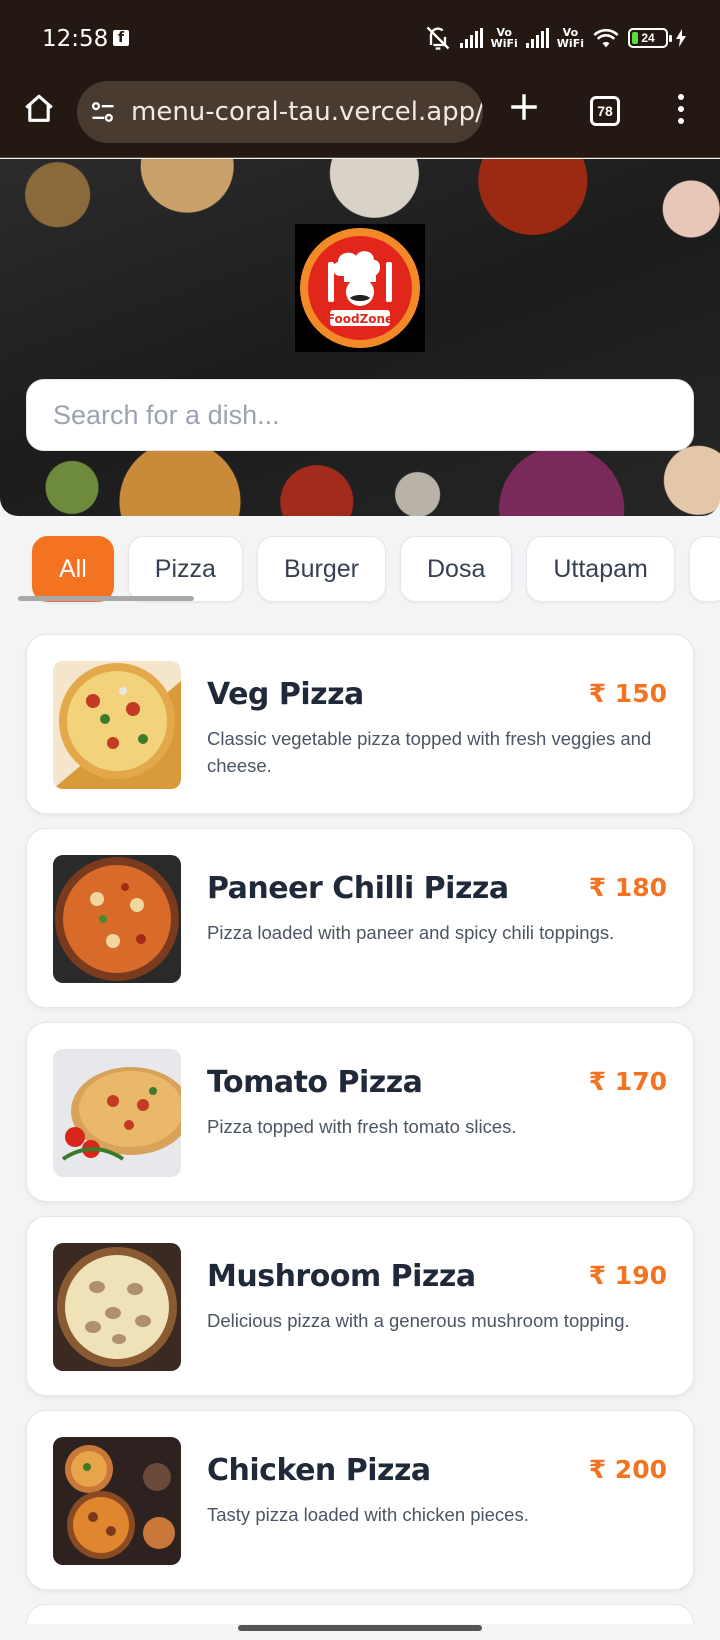 The image size is (720, 1640). Describe the element at coordinates (75, 39) in the screenshot. I see `status-time: 12:58` at that location.